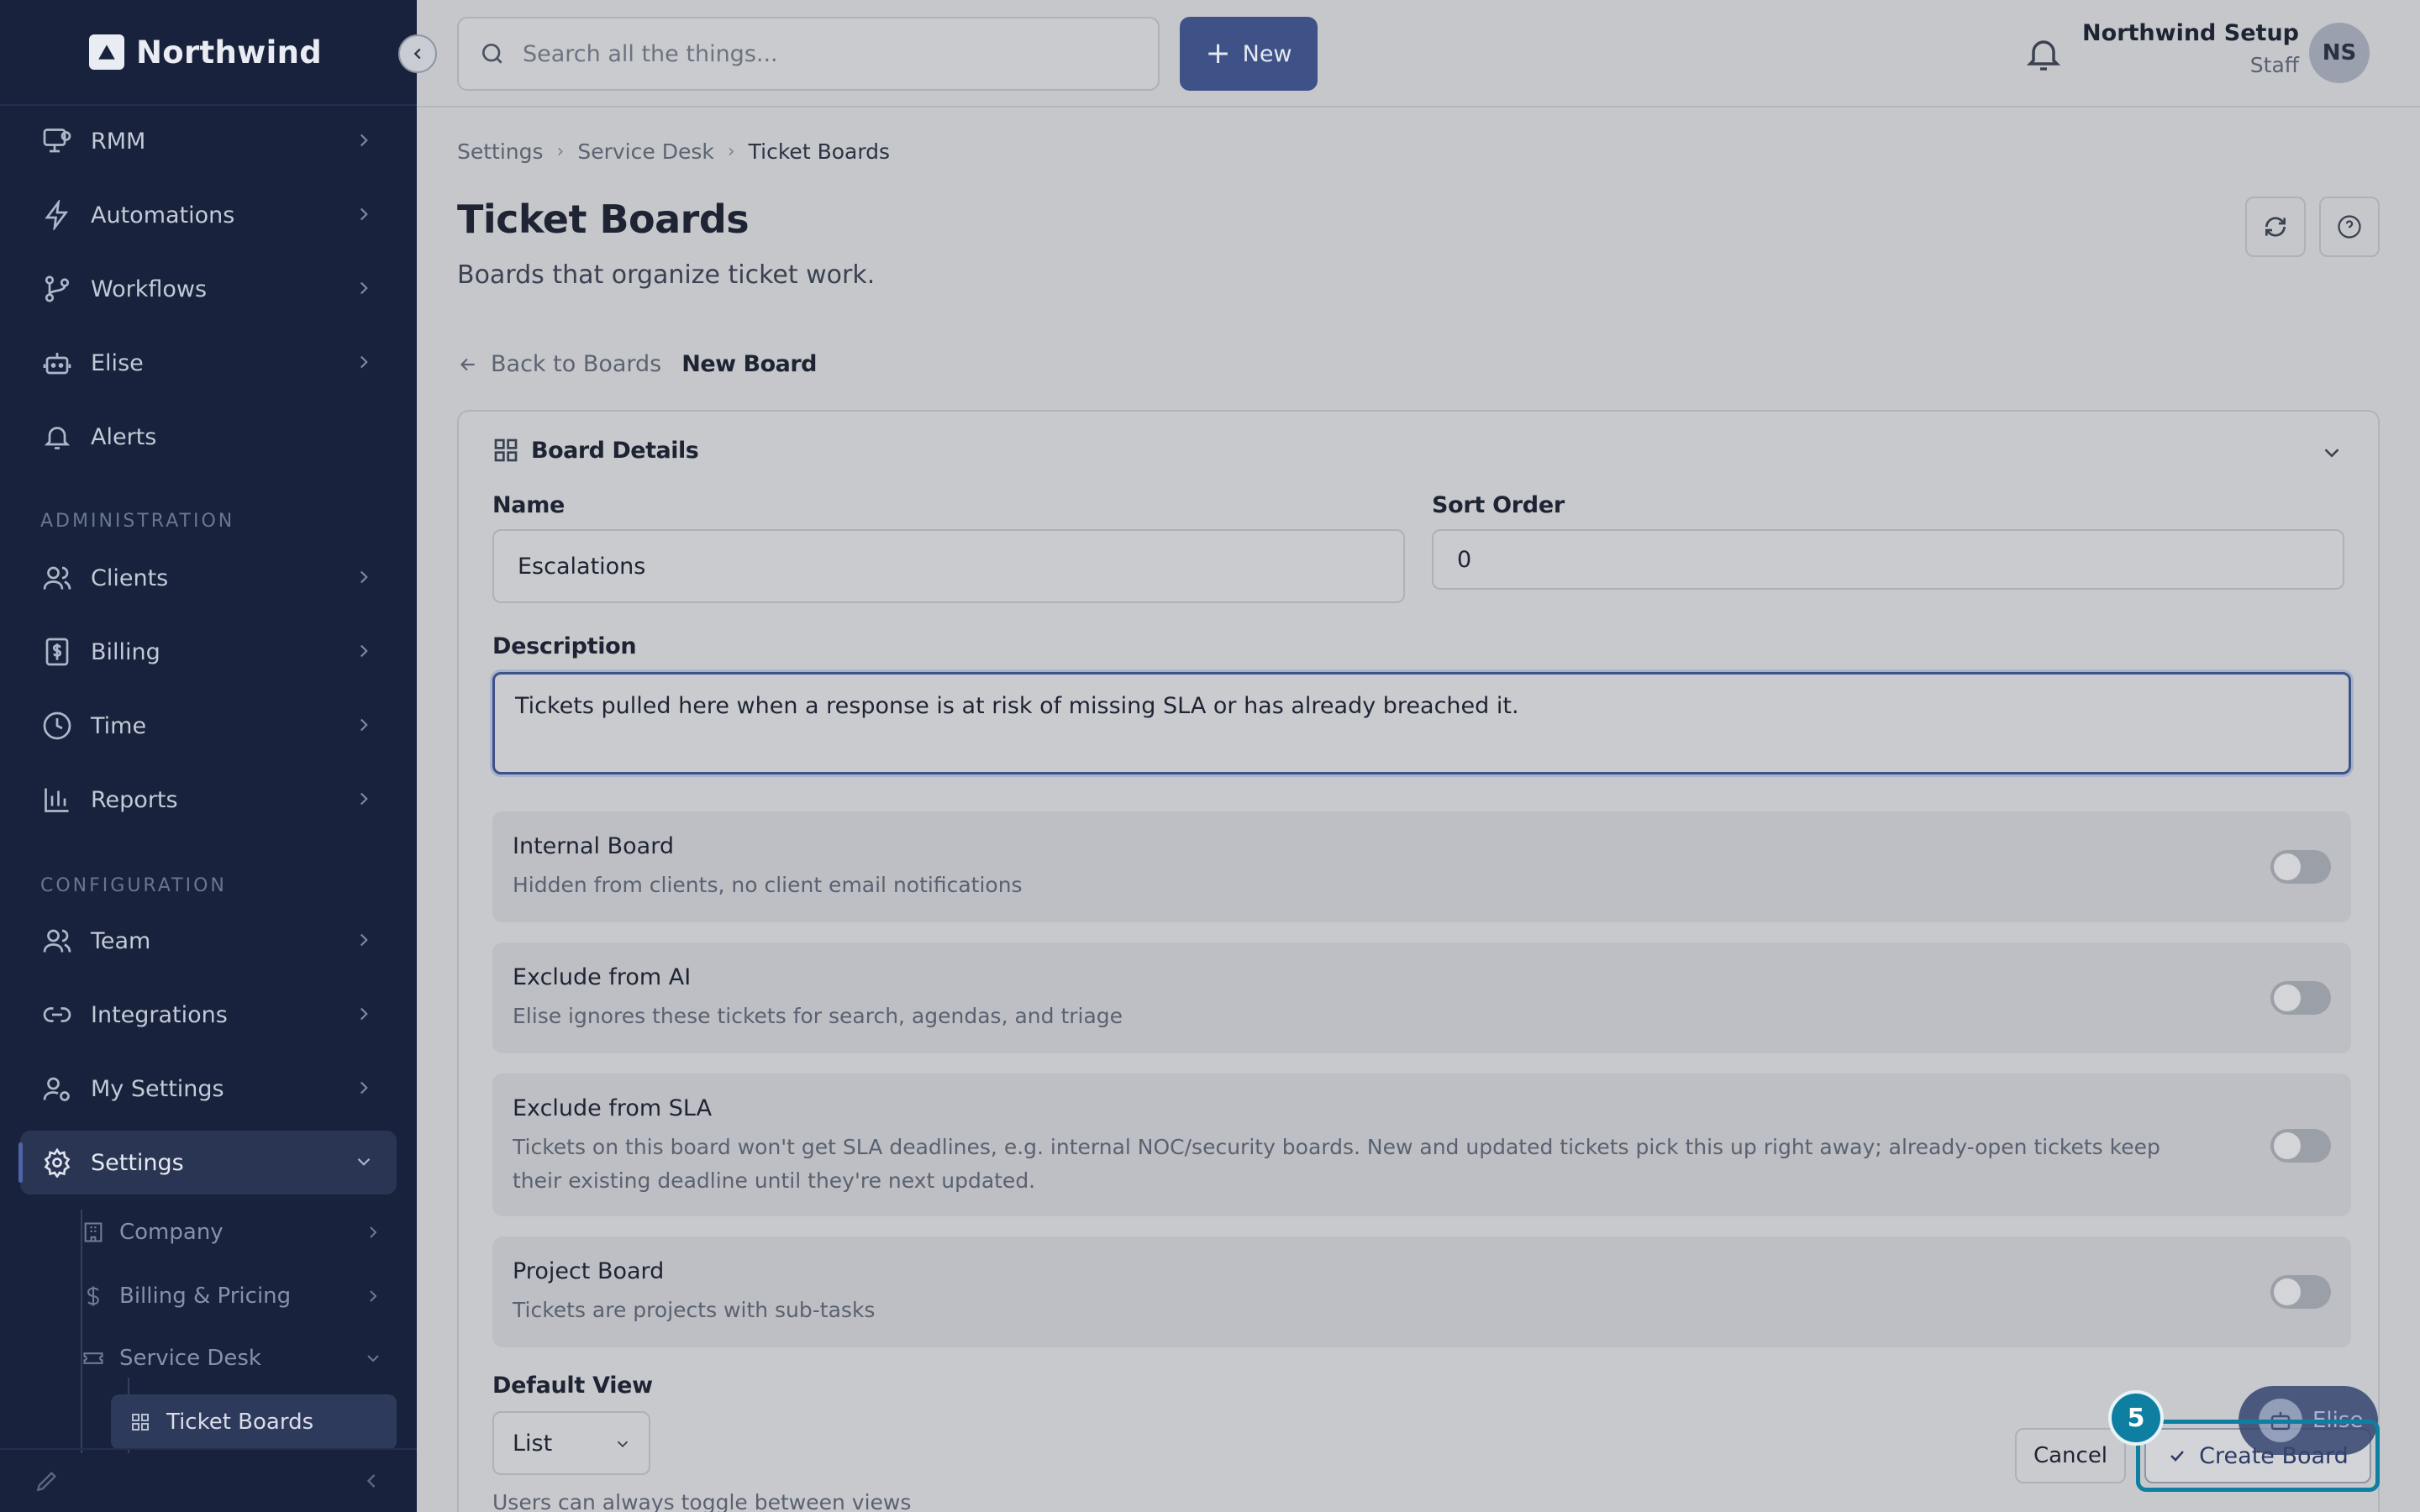 The width and height of the screenshot is (2420, 1512). I want to click on toggle-desc: Tickets are projects with sub-tasks, so click(694, 1310).